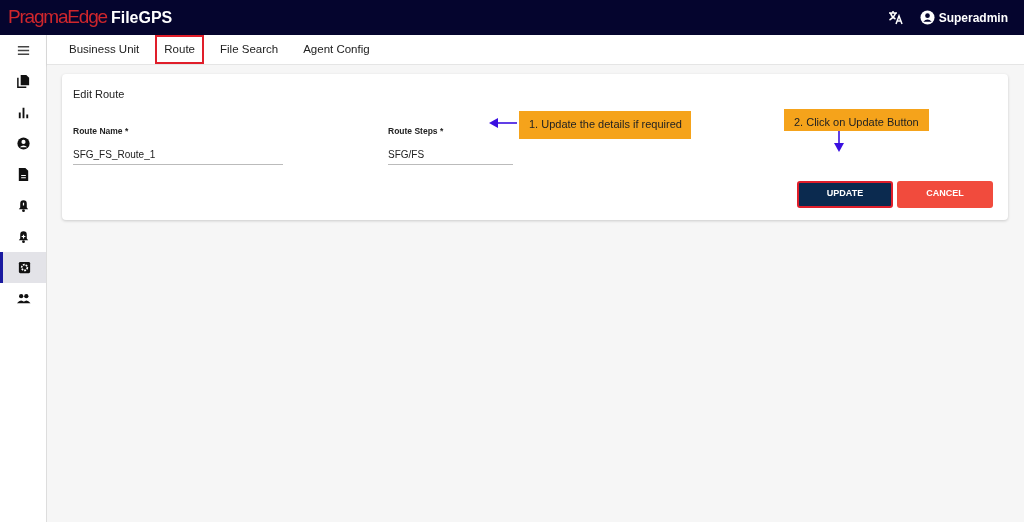 The width and height of the screenshot is (1024, 522). Describe the element at coordinates (973, 17) in the screenshot. I see `username: Superadmin` at that location.